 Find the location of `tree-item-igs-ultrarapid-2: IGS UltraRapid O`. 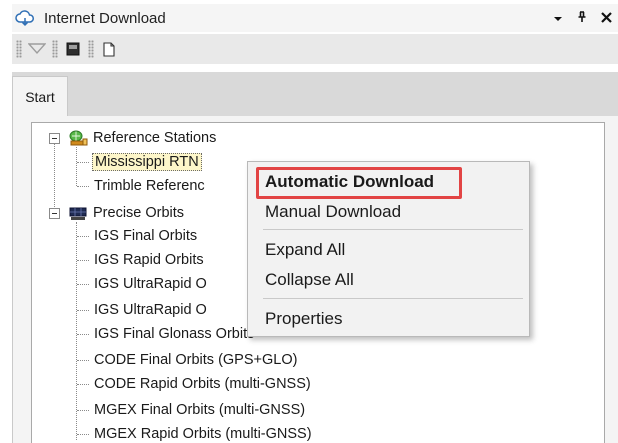

tree-item-igs-ultrarapid-2: IGS UltraRapid O is located at coordinates (150, 310).